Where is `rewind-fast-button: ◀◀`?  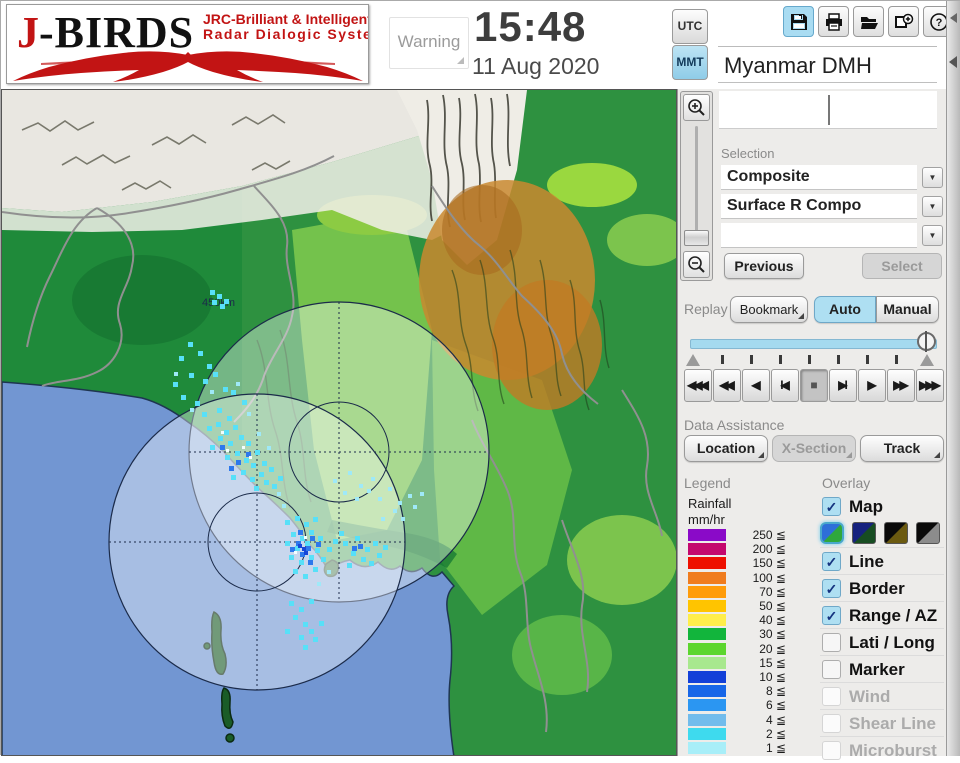
rewind-fast-button: ◀◀ is located at coordinates (727, 385).